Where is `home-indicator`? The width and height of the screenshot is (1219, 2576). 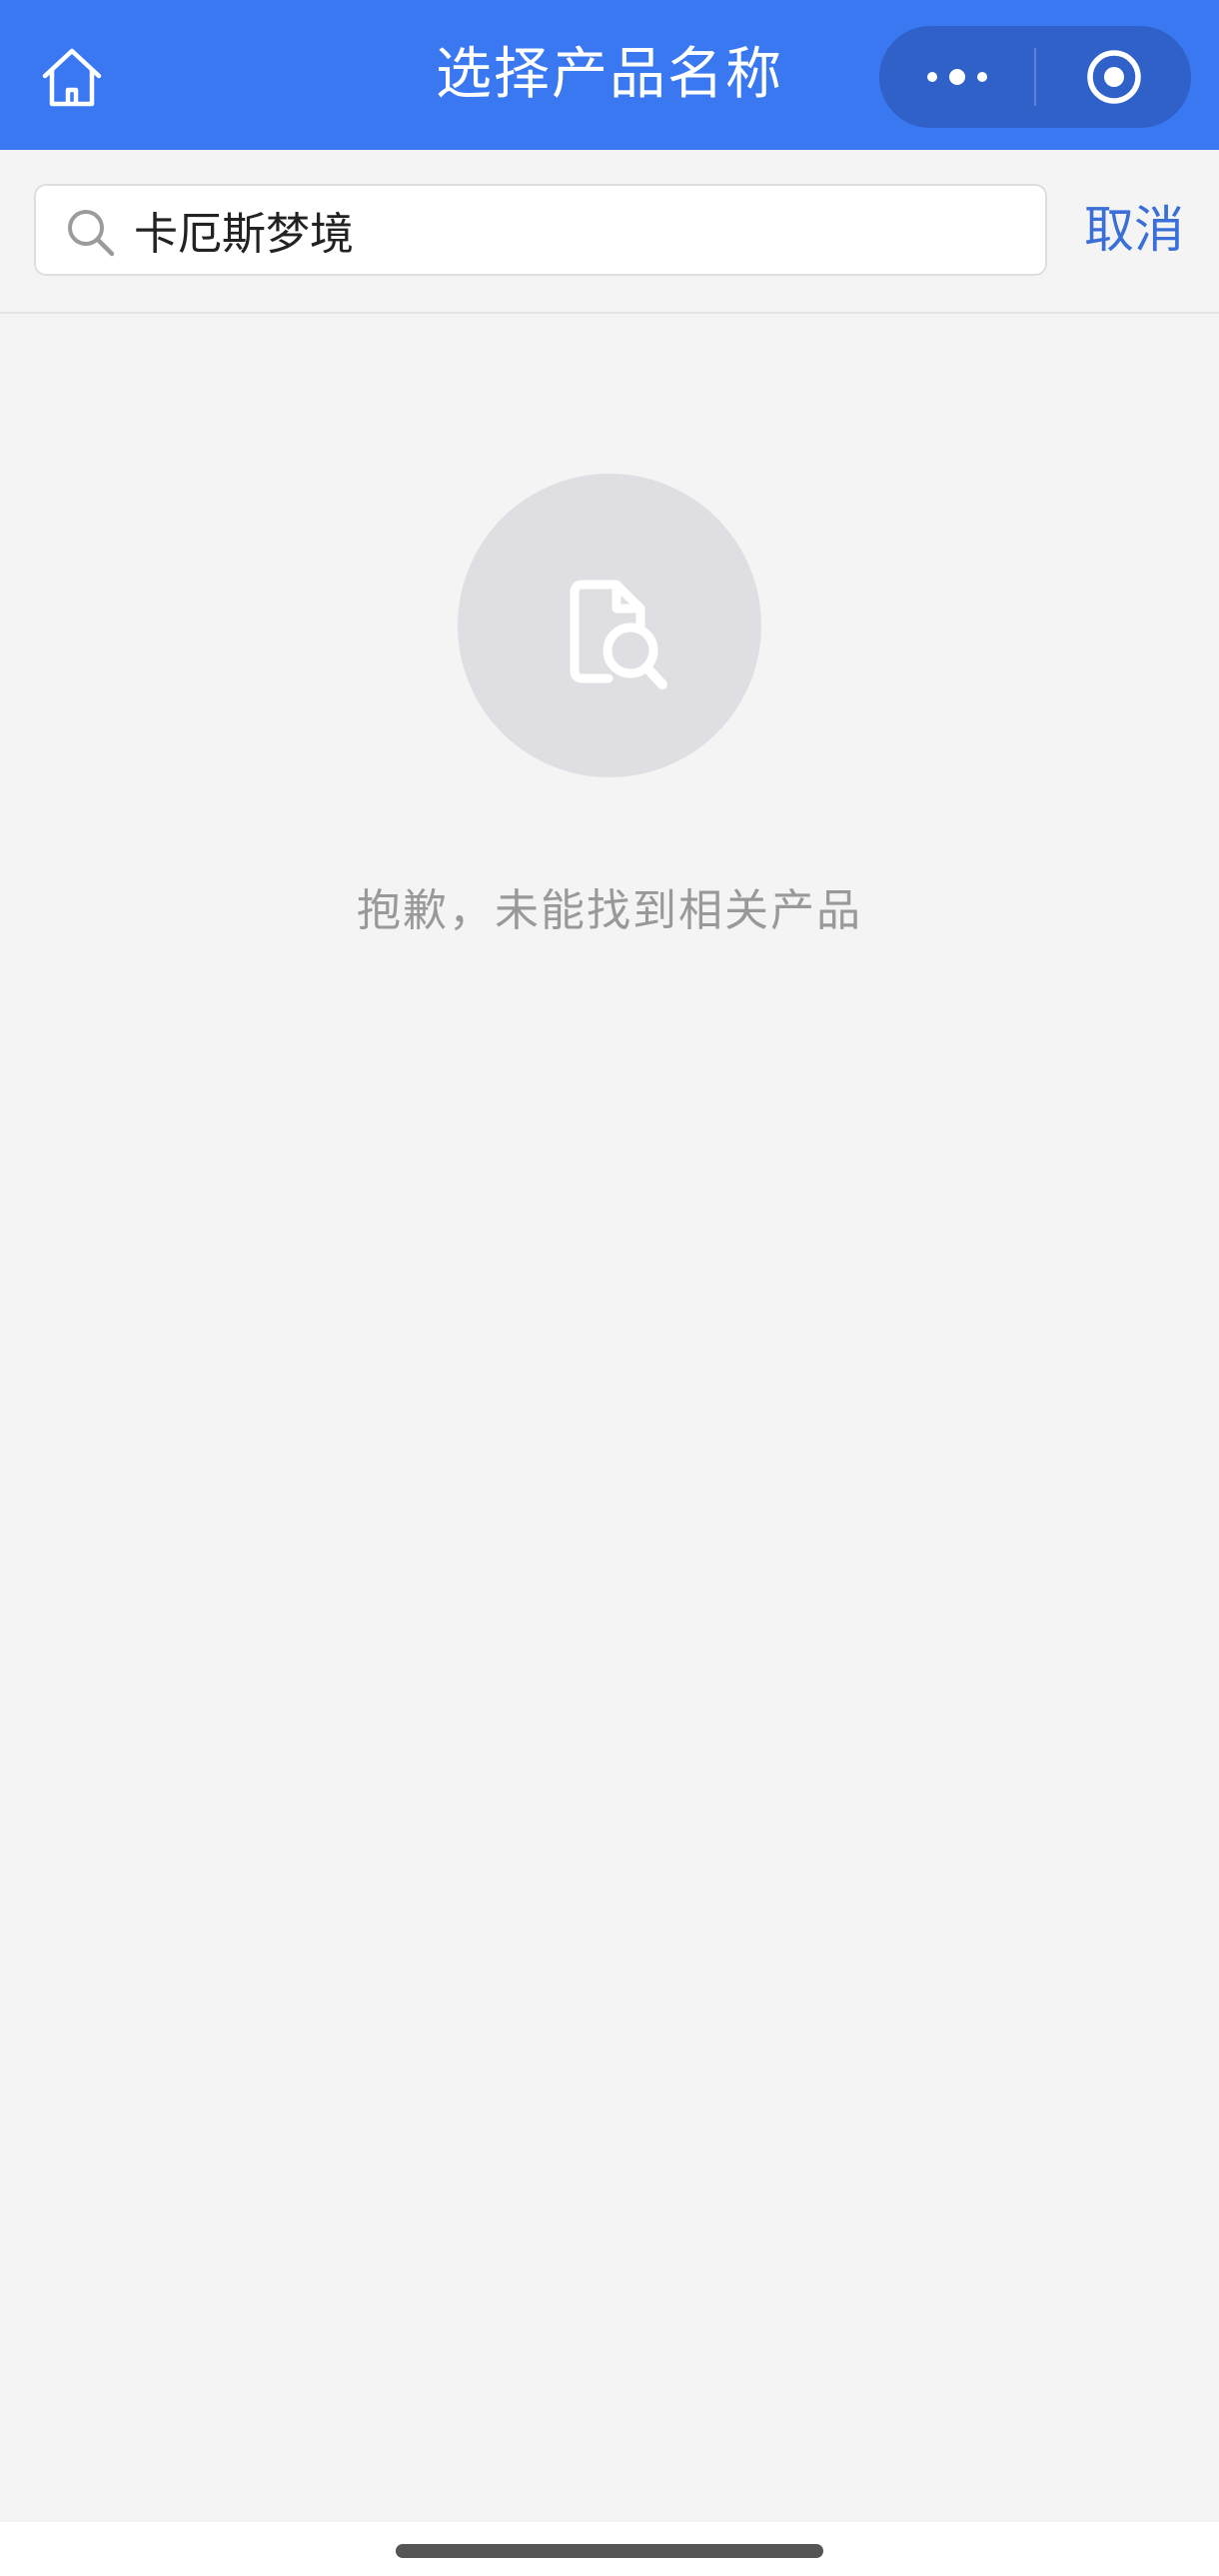
home-indicator is located at coordinates (609, 2551).